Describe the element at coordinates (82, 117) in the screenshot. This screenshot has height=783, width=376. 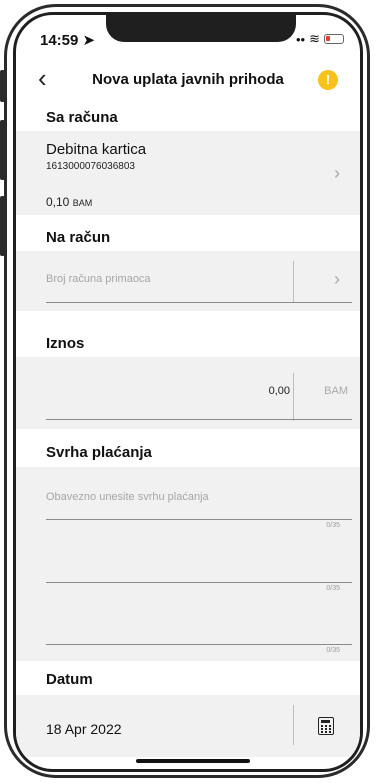
I see `from-account-title: Sa računa` at that location.